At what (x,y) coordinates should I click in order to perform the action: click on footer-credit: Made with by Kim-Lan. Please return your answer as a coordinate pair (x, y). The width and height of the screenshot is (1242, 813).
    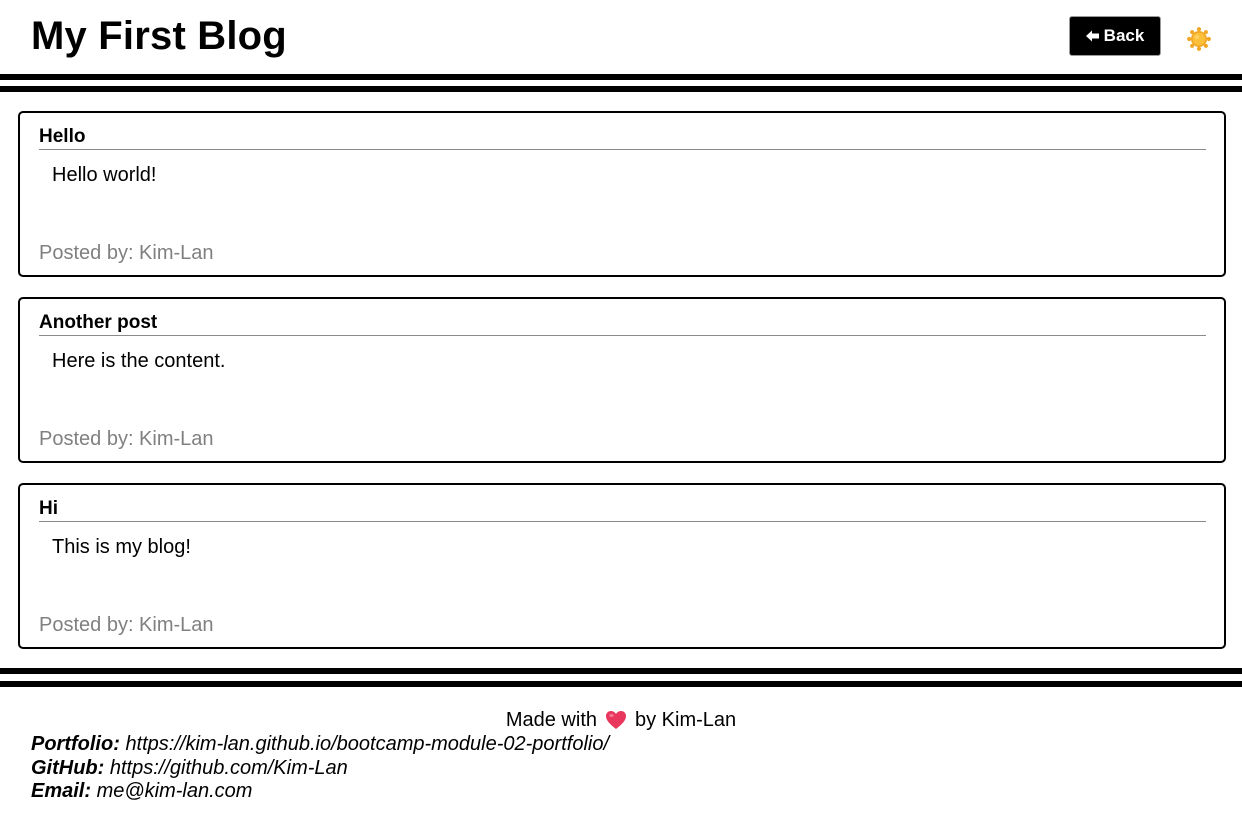
    Looking at the image, I should click on (621, 720).